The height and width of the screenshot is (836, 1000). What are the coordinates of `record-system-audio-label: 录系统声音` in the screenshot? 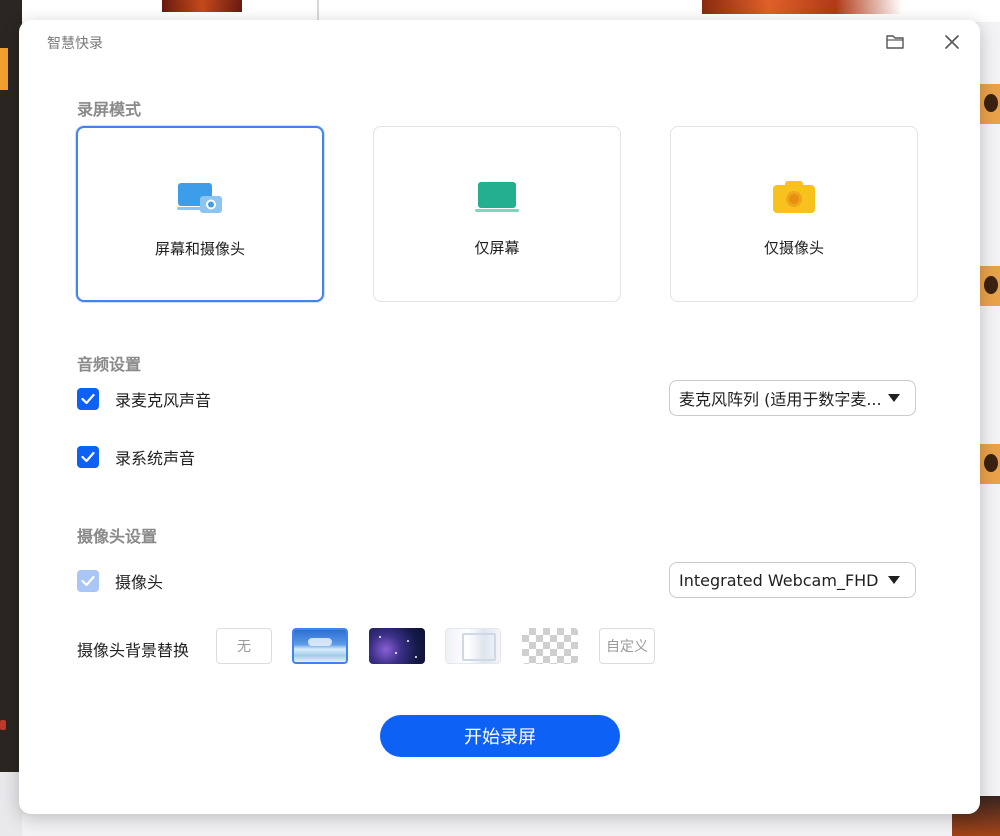 It's located at (155, 458).